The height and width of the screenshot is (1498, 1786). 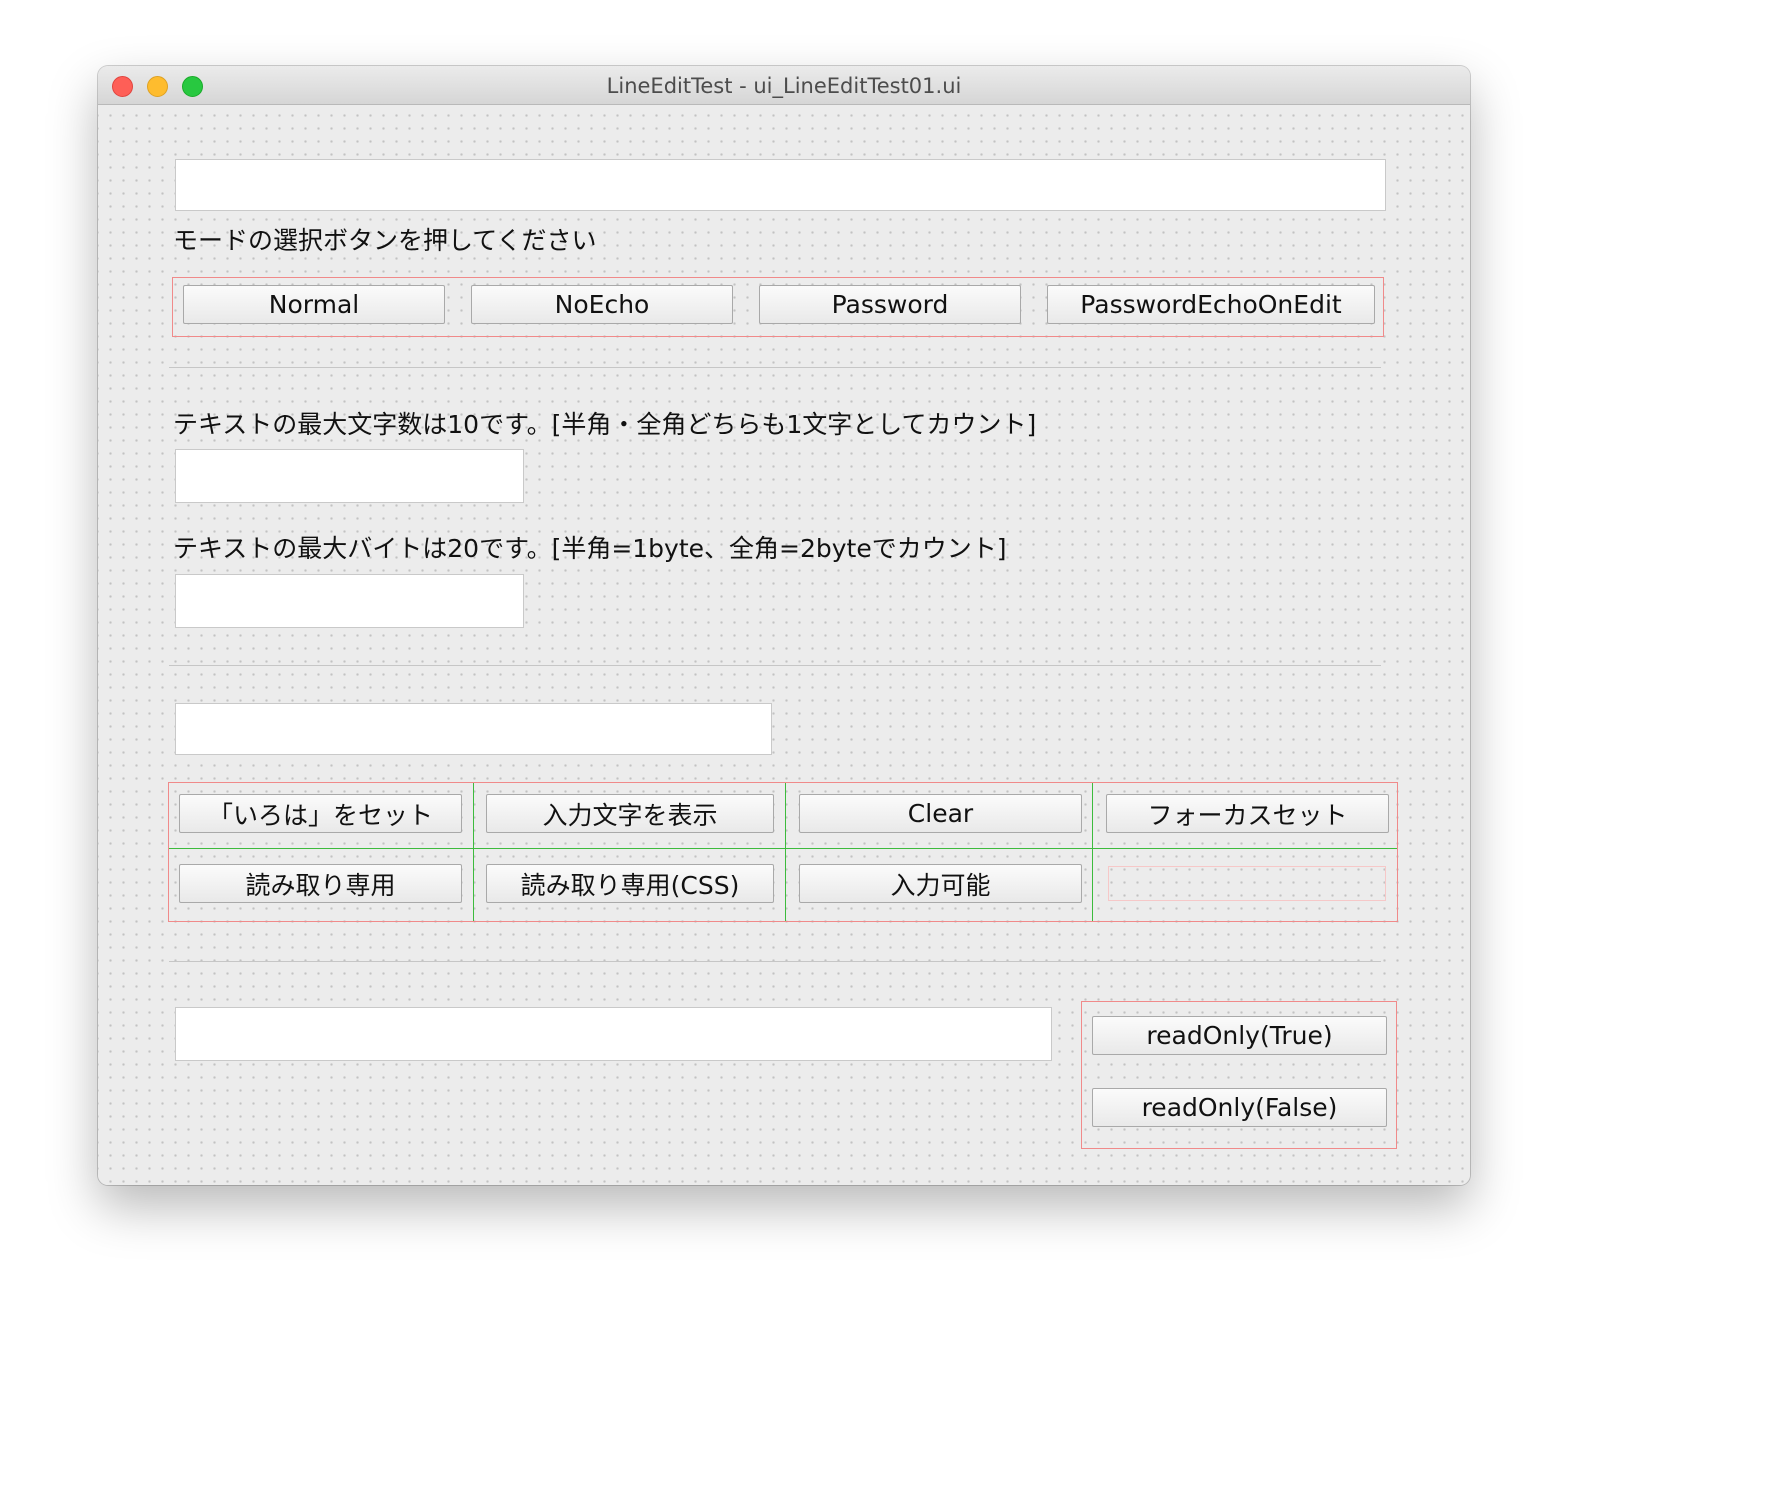 I want to click on mode-line-edit, so click(x=780, y=185).